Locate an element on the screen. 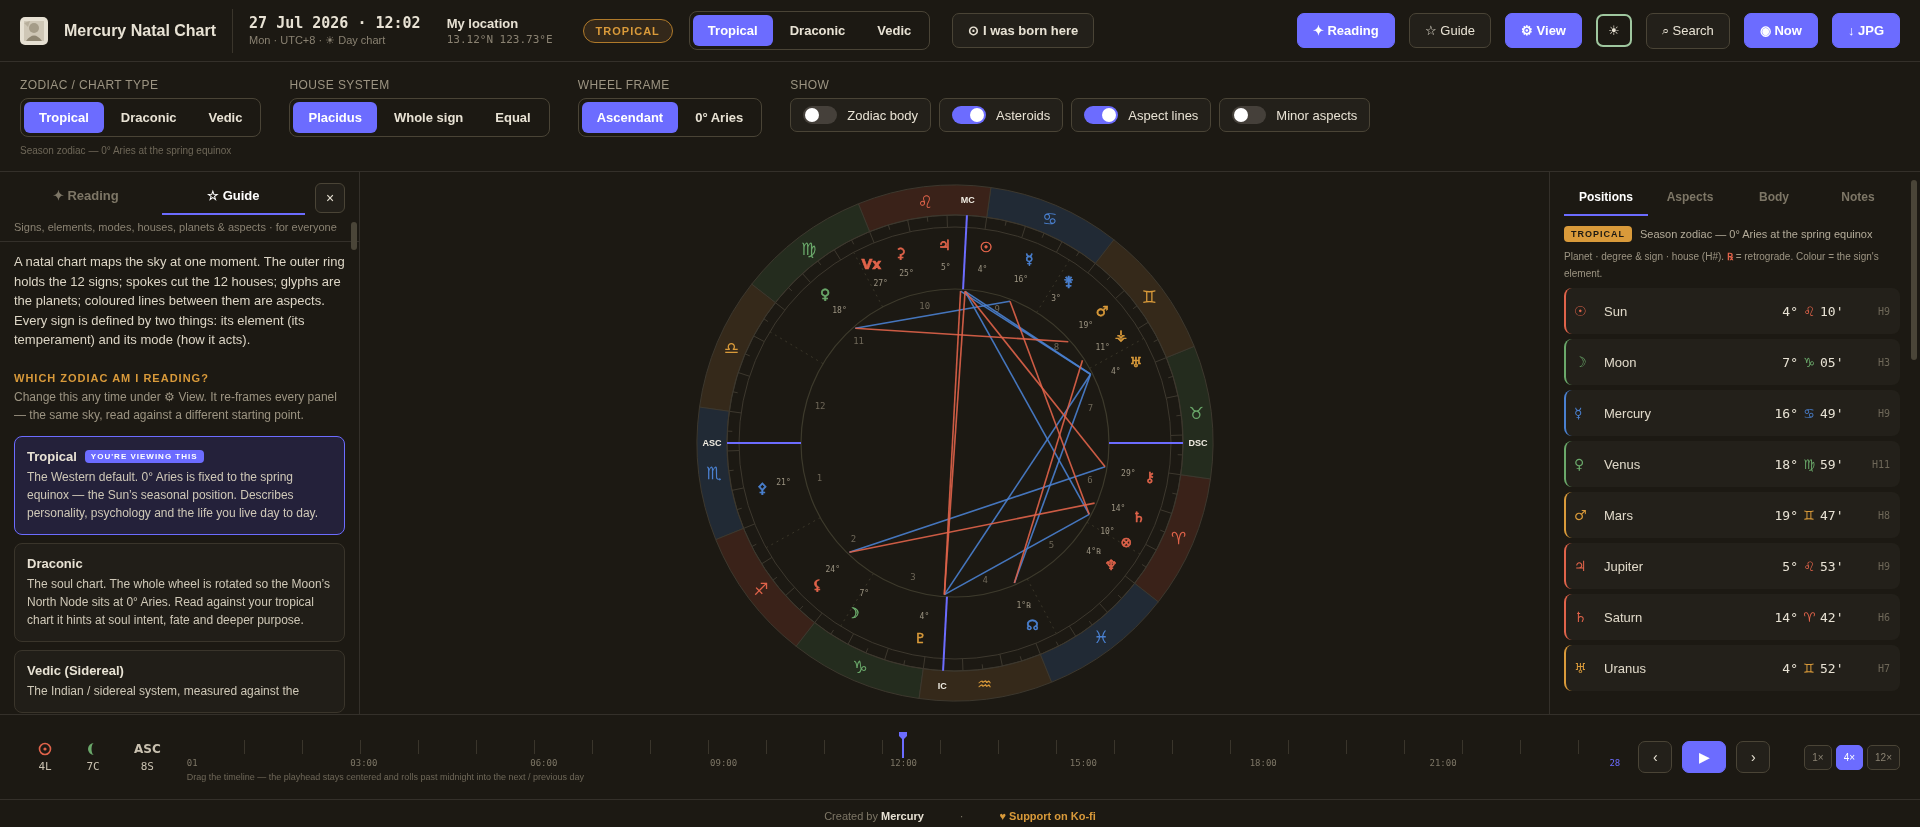 Image resolution: width=1920 pixels, height=827 pixels. sign-glyph: ♉ is located at coordinates (1196, 413).